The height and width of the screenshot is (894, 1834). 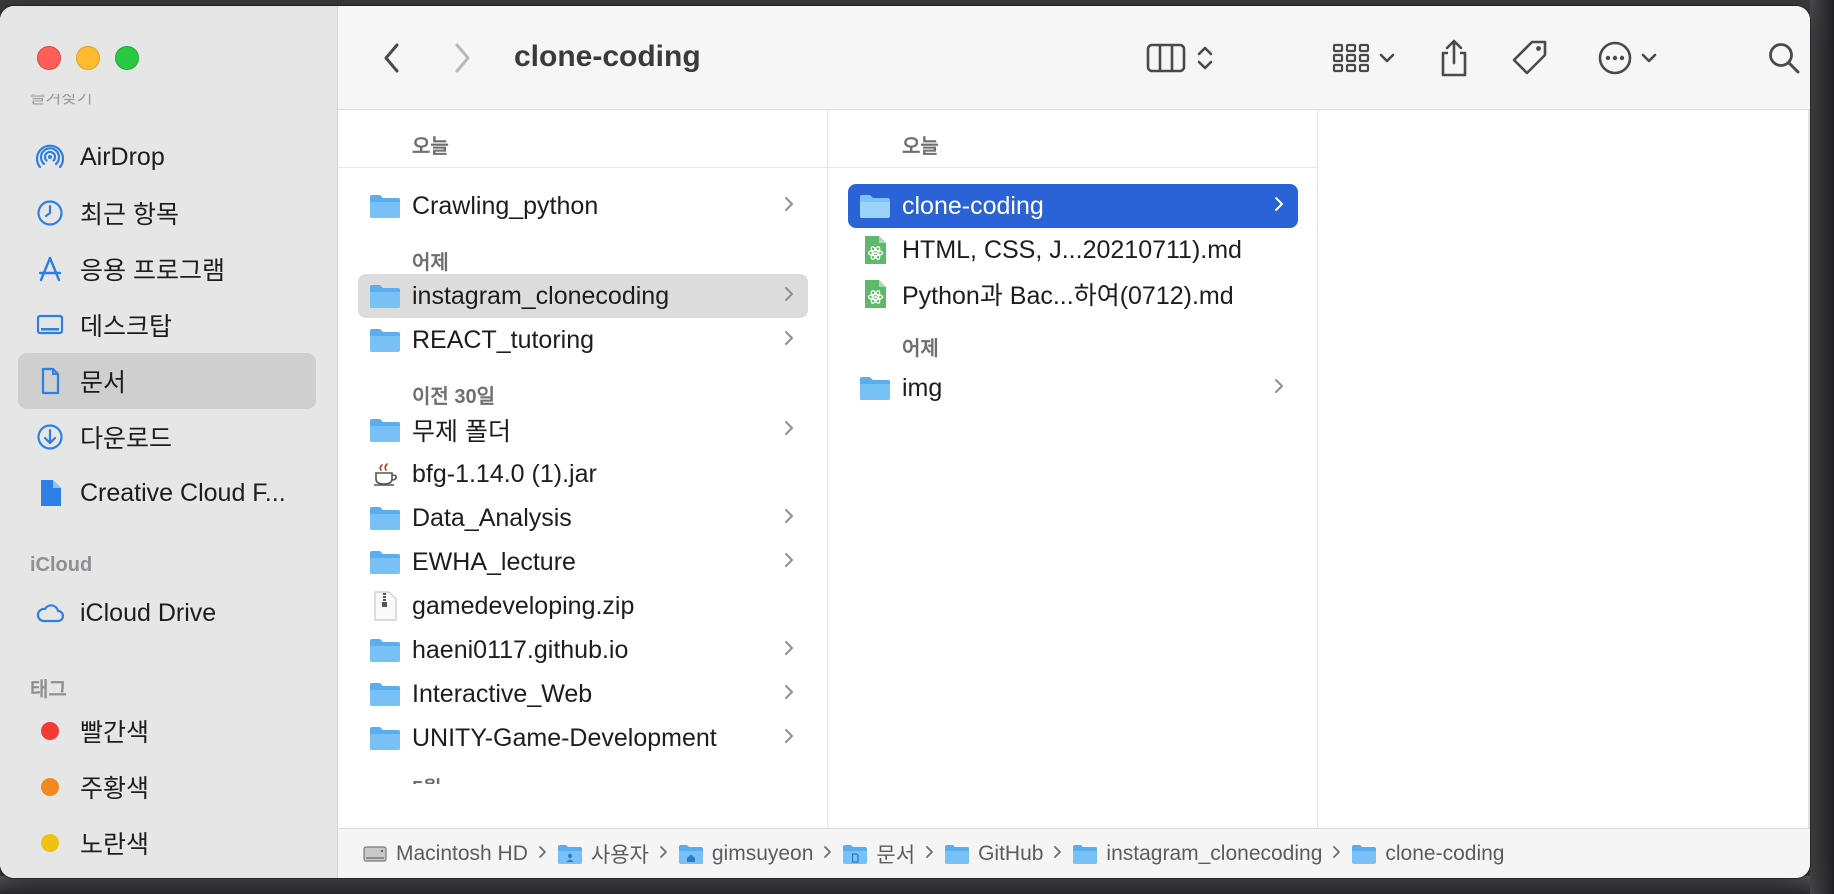 What do you see at coordinates (564, 737) in the screenshot?
I see `file-name: UNITY-Game-Development` at bounding box center [564, 737].